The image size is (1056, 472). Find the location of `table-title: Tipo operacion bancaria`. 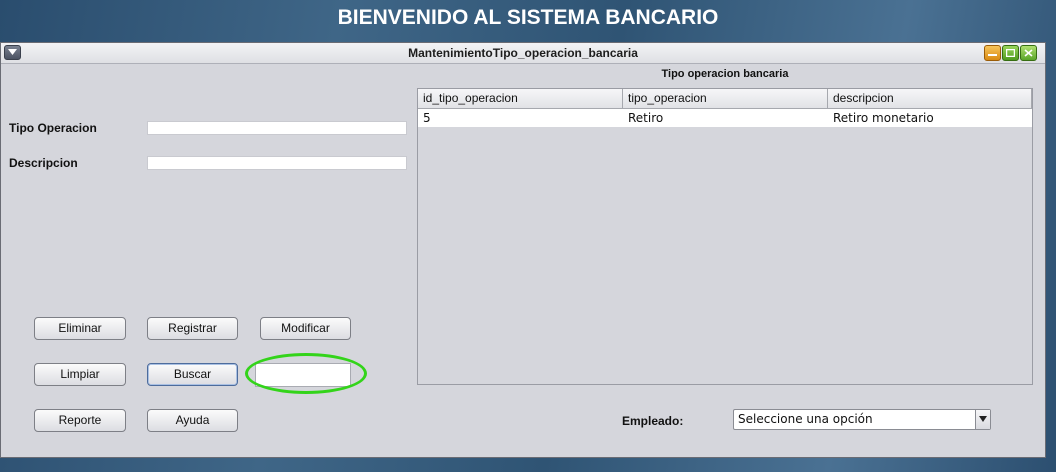

table-title: Tipo operacion bancaria is located at coordinates (725, 74).